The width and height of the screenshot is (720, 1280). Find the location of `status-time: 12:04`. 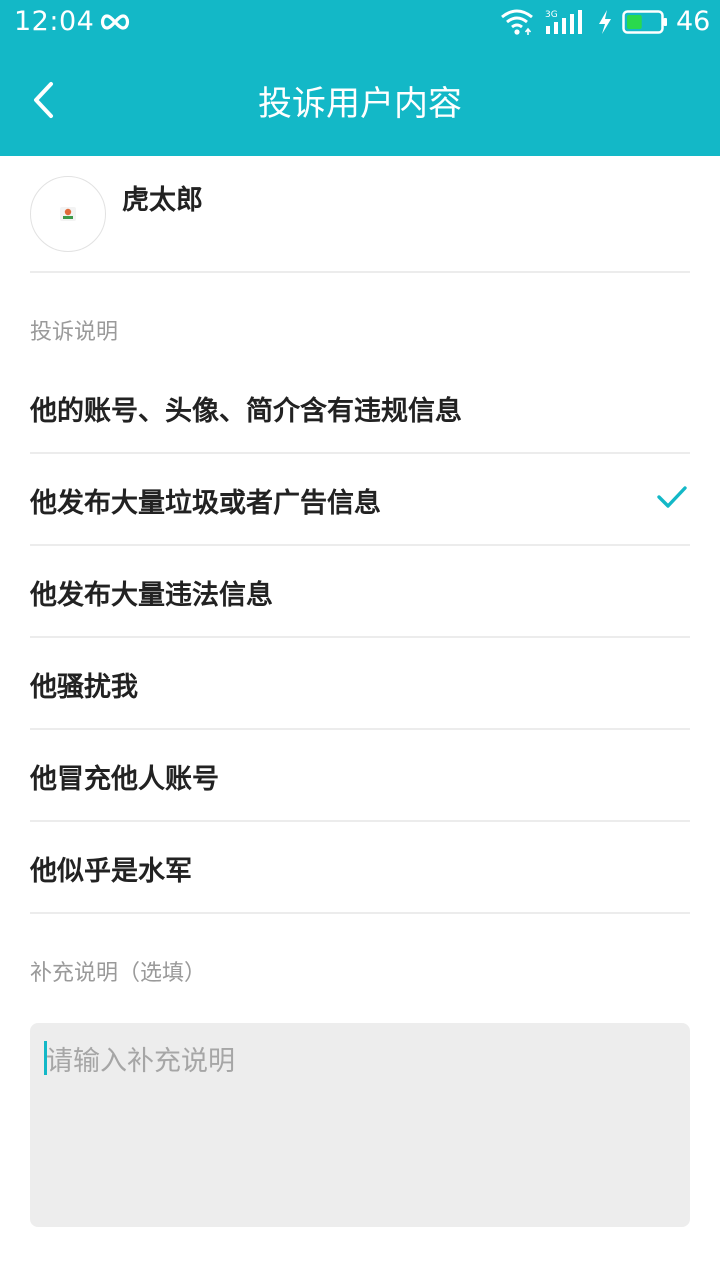

status-time: 12:04 is located at coordinates (54, 21).